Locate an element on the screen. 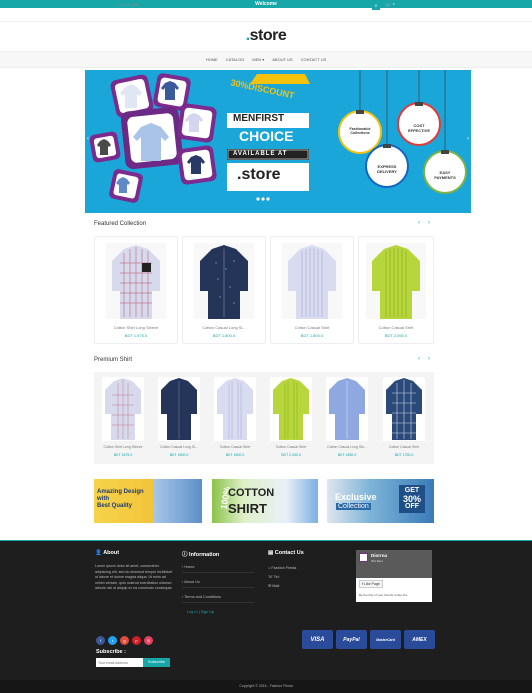 This screenshot has width=532, height=693. ornament-text: Collections is located at coordinates (360, 133).